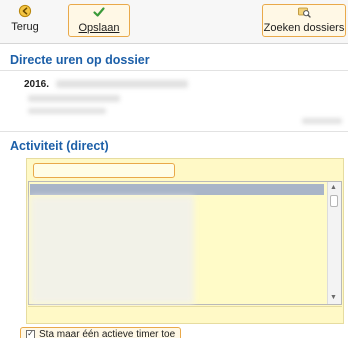 This screenshot has width=348, height=338. I want to click on activity-section-title: Activiteit (direct), so click(59, 146).